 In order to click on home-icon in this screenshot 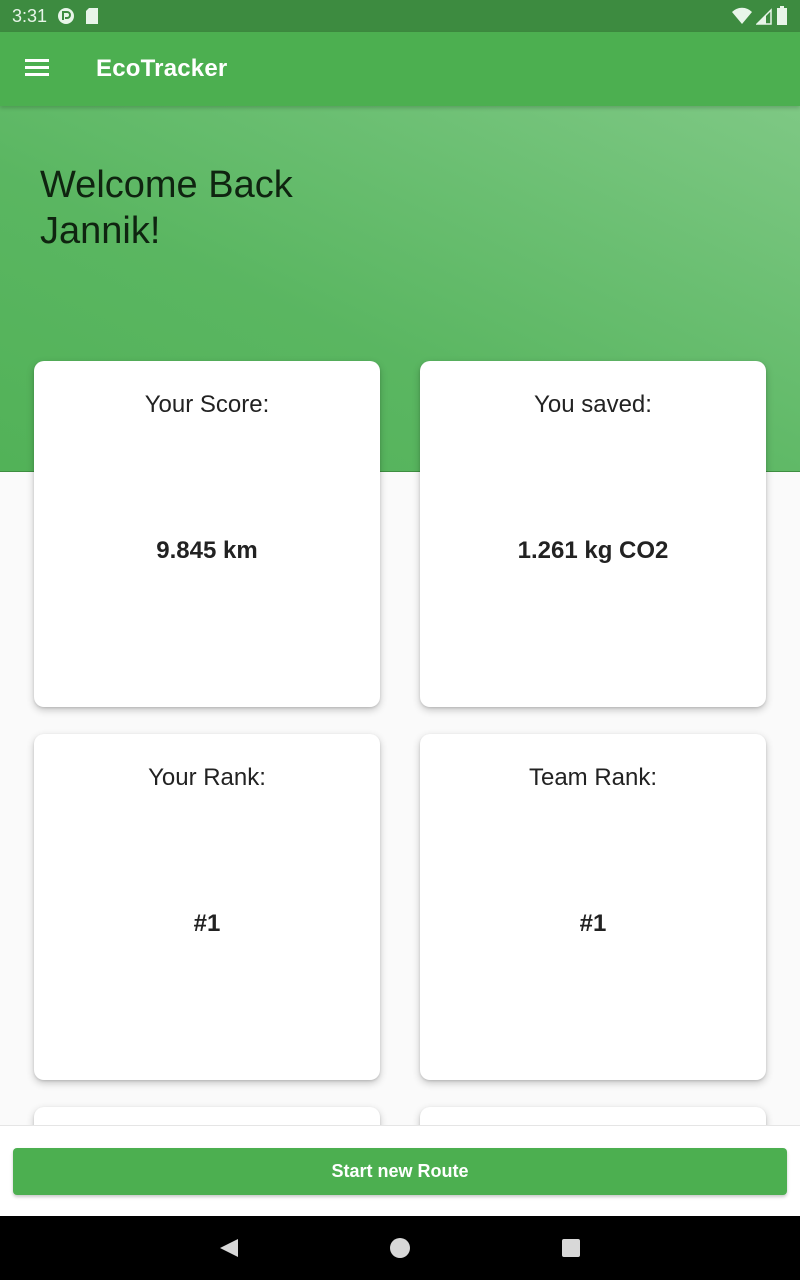, I will do `click(400, 1248)`.